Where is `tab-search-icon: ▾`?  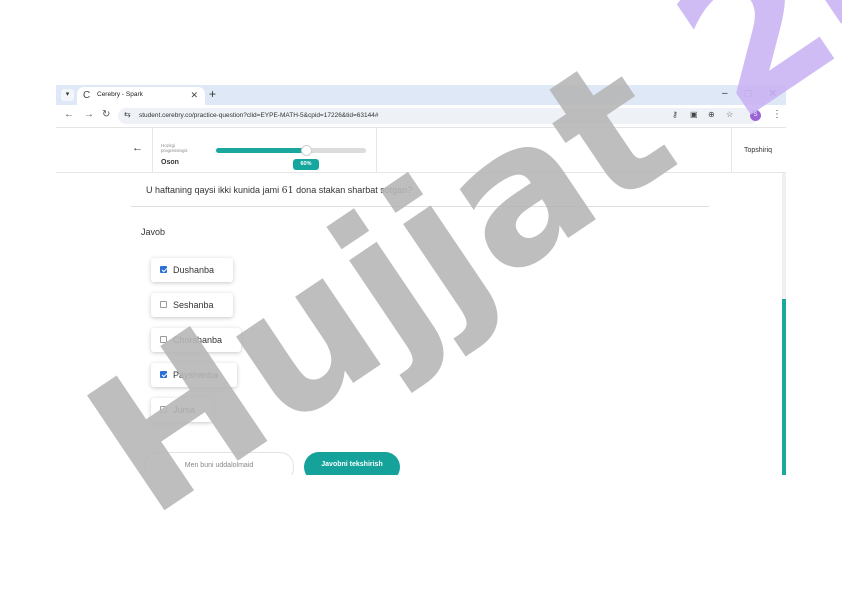 tab-search-icon: ▾ is located at coordinates (67, 95).